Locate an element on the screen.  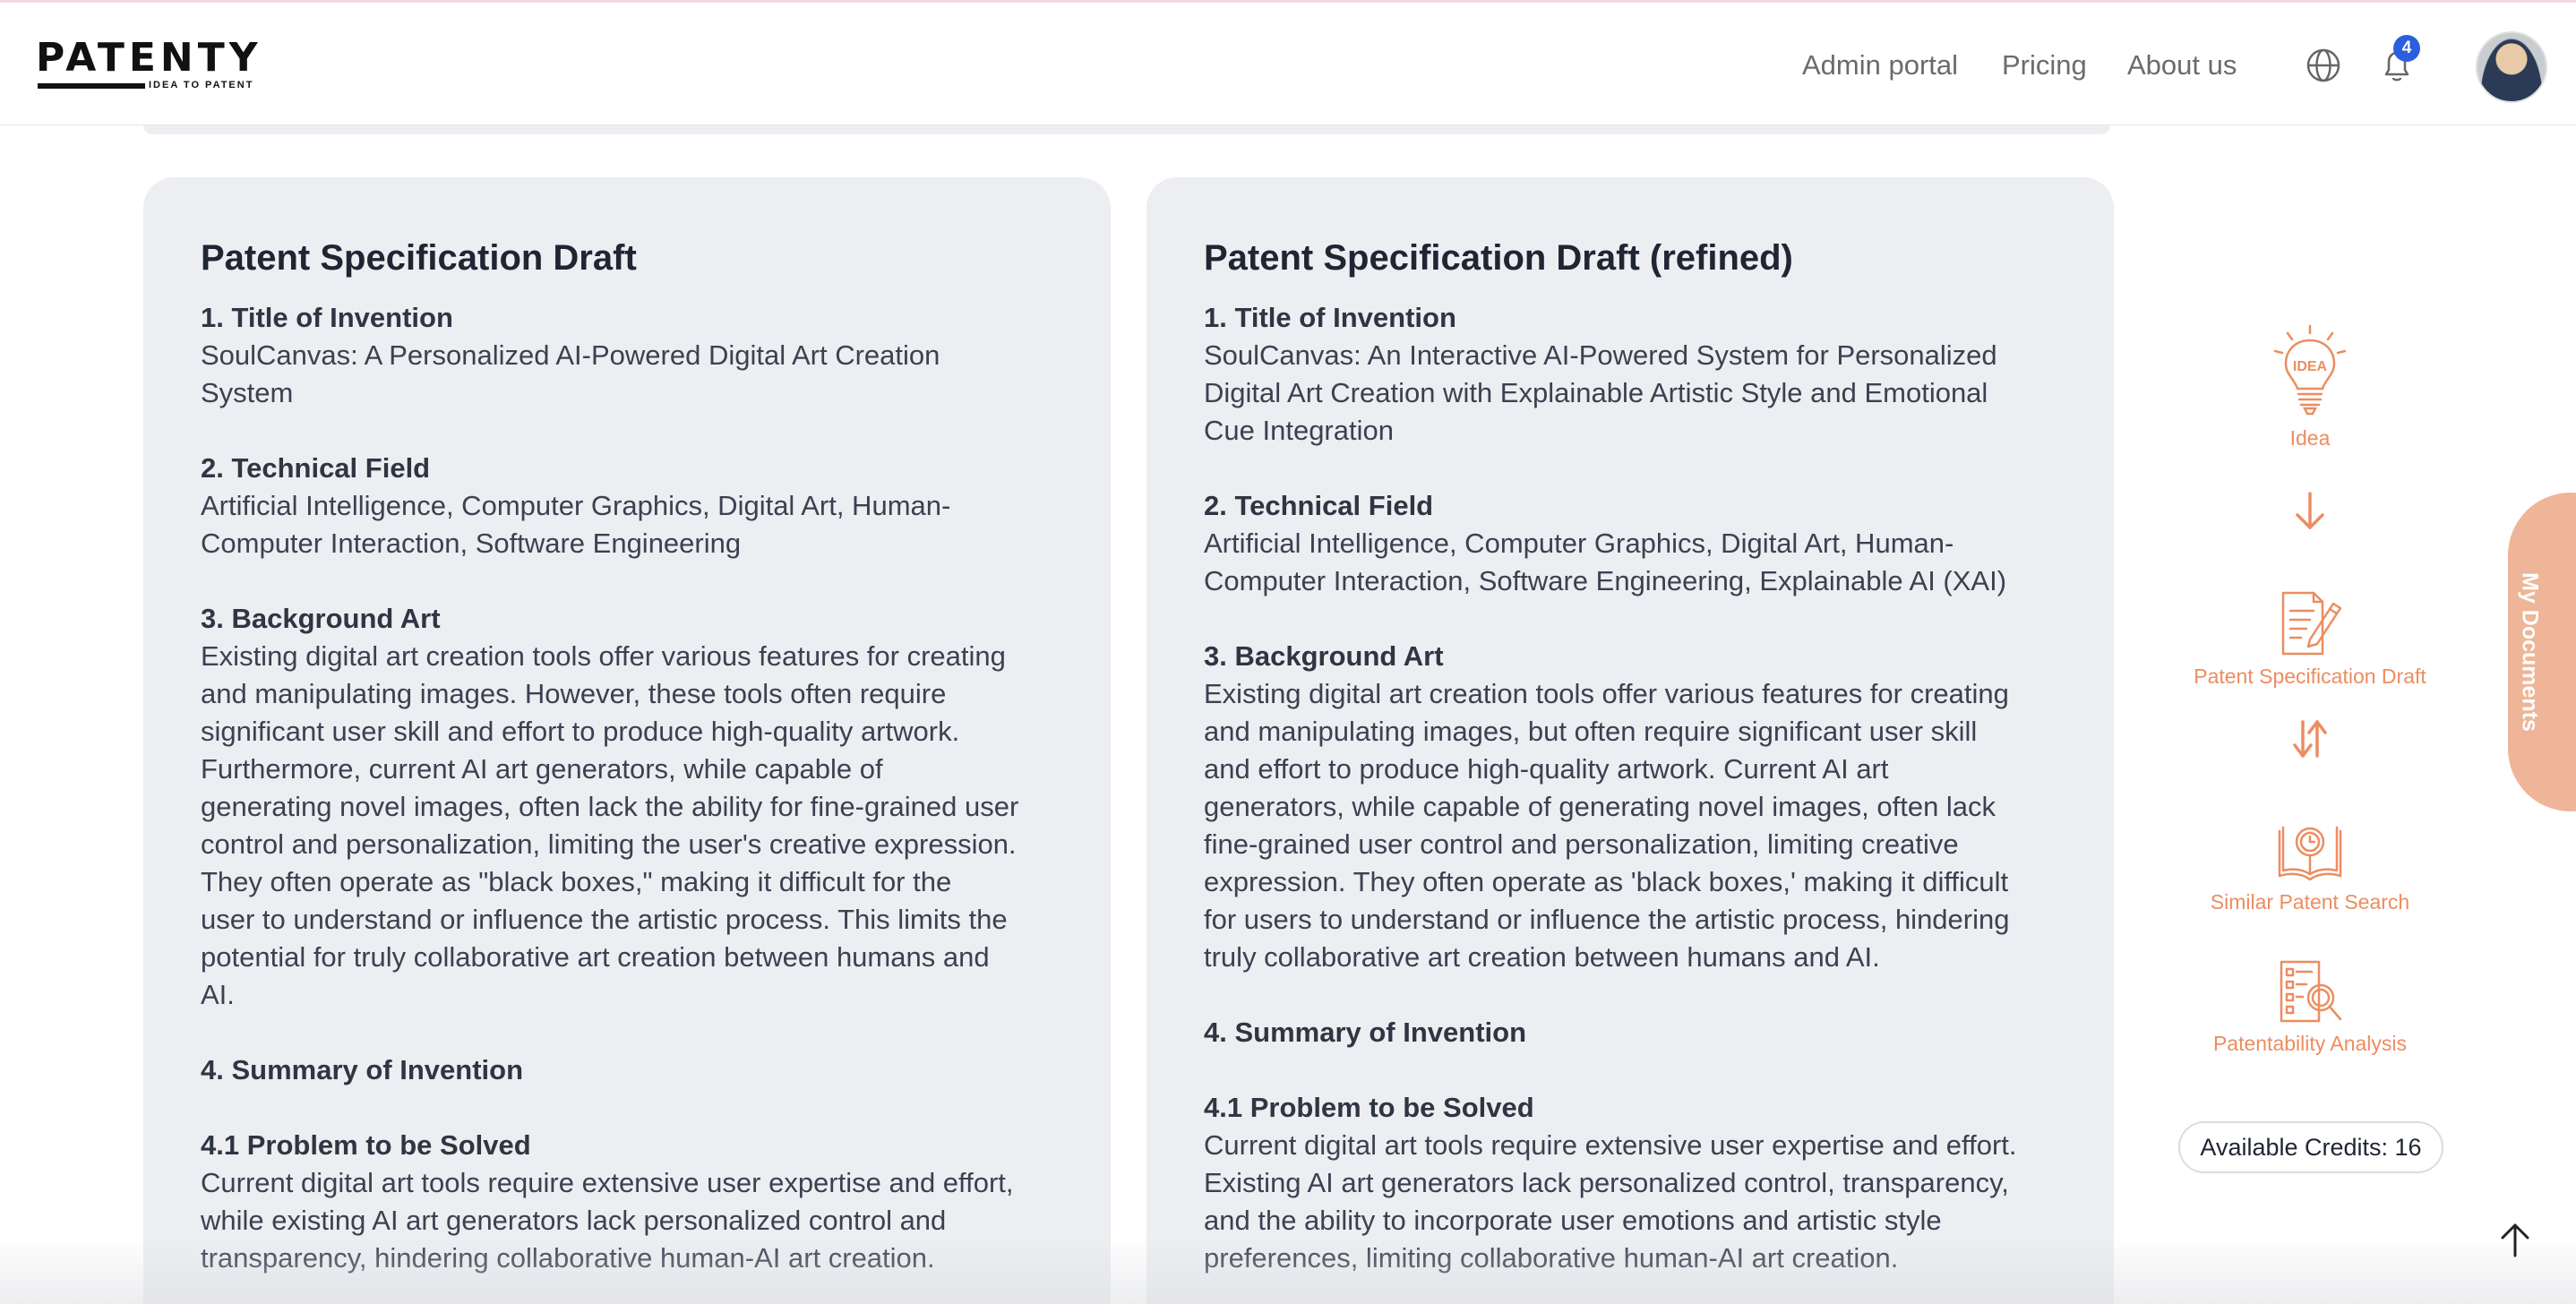
logo-underline is located at coordinates (91, 86).